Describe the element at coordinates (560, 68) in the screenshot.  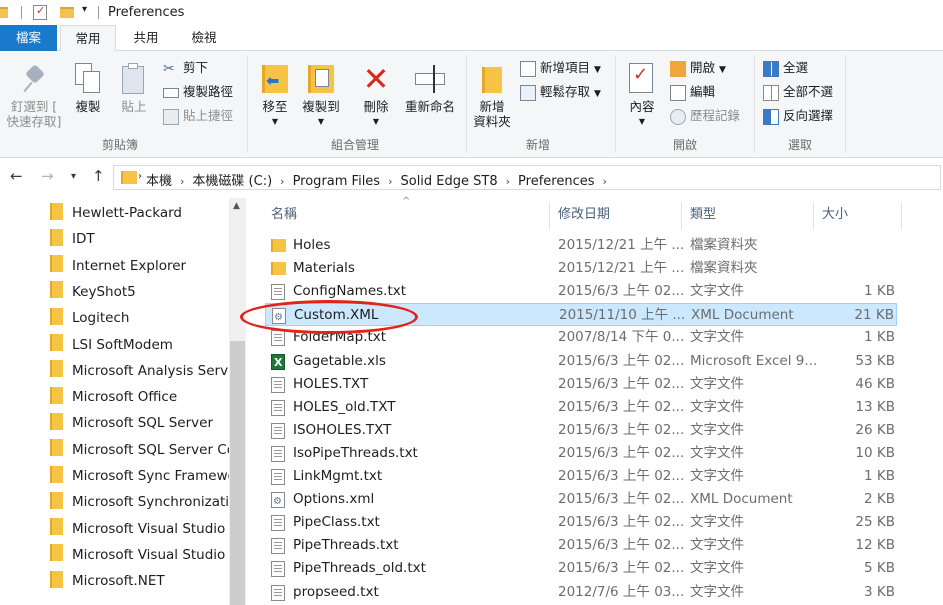
I see `new-item-button: 新增項目 ▼` at that location.